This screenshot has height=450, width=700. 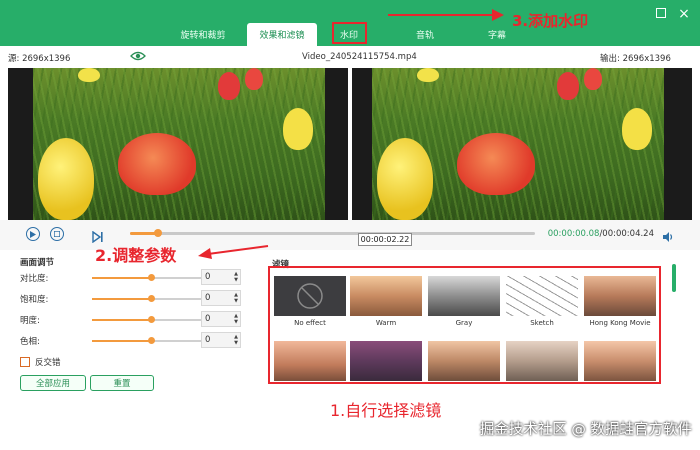 I want to click on brightness-slider-handle, so click(x=151, y=319).